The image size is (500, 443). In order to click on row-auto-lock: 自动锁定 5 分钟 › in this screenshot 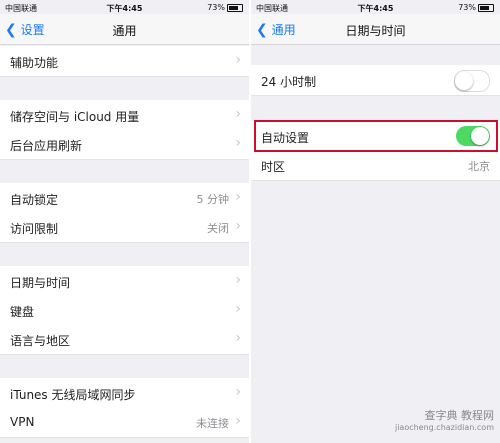, I will do `click(124, 198)`.